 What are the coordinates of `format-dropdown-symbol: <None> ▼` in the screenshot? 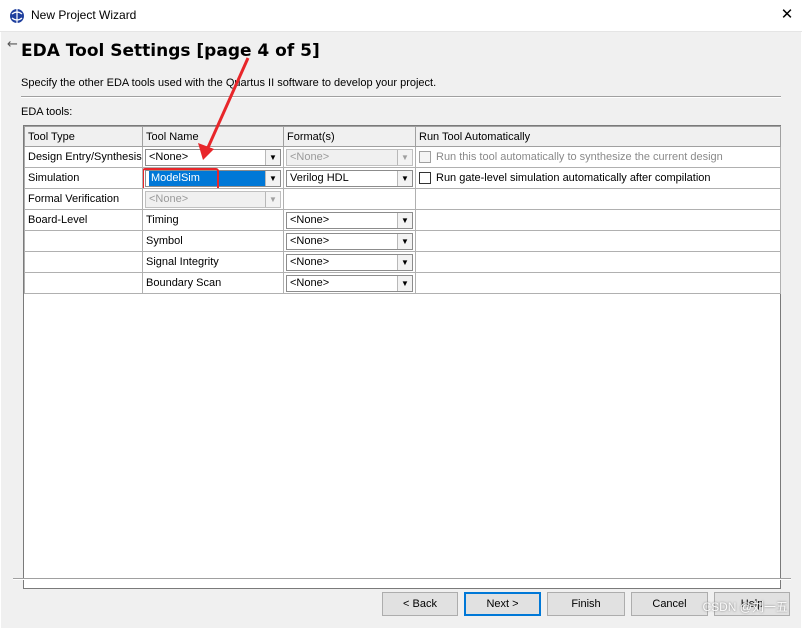 It's located at (349, 241).